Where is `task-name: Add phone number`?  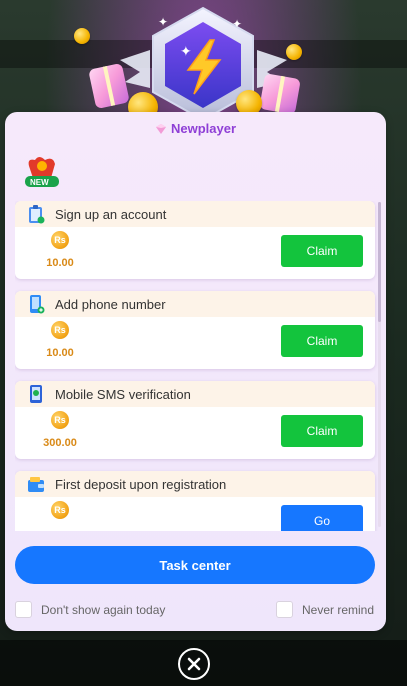
task-name: Add phone number is located at coordinates (110, 304).